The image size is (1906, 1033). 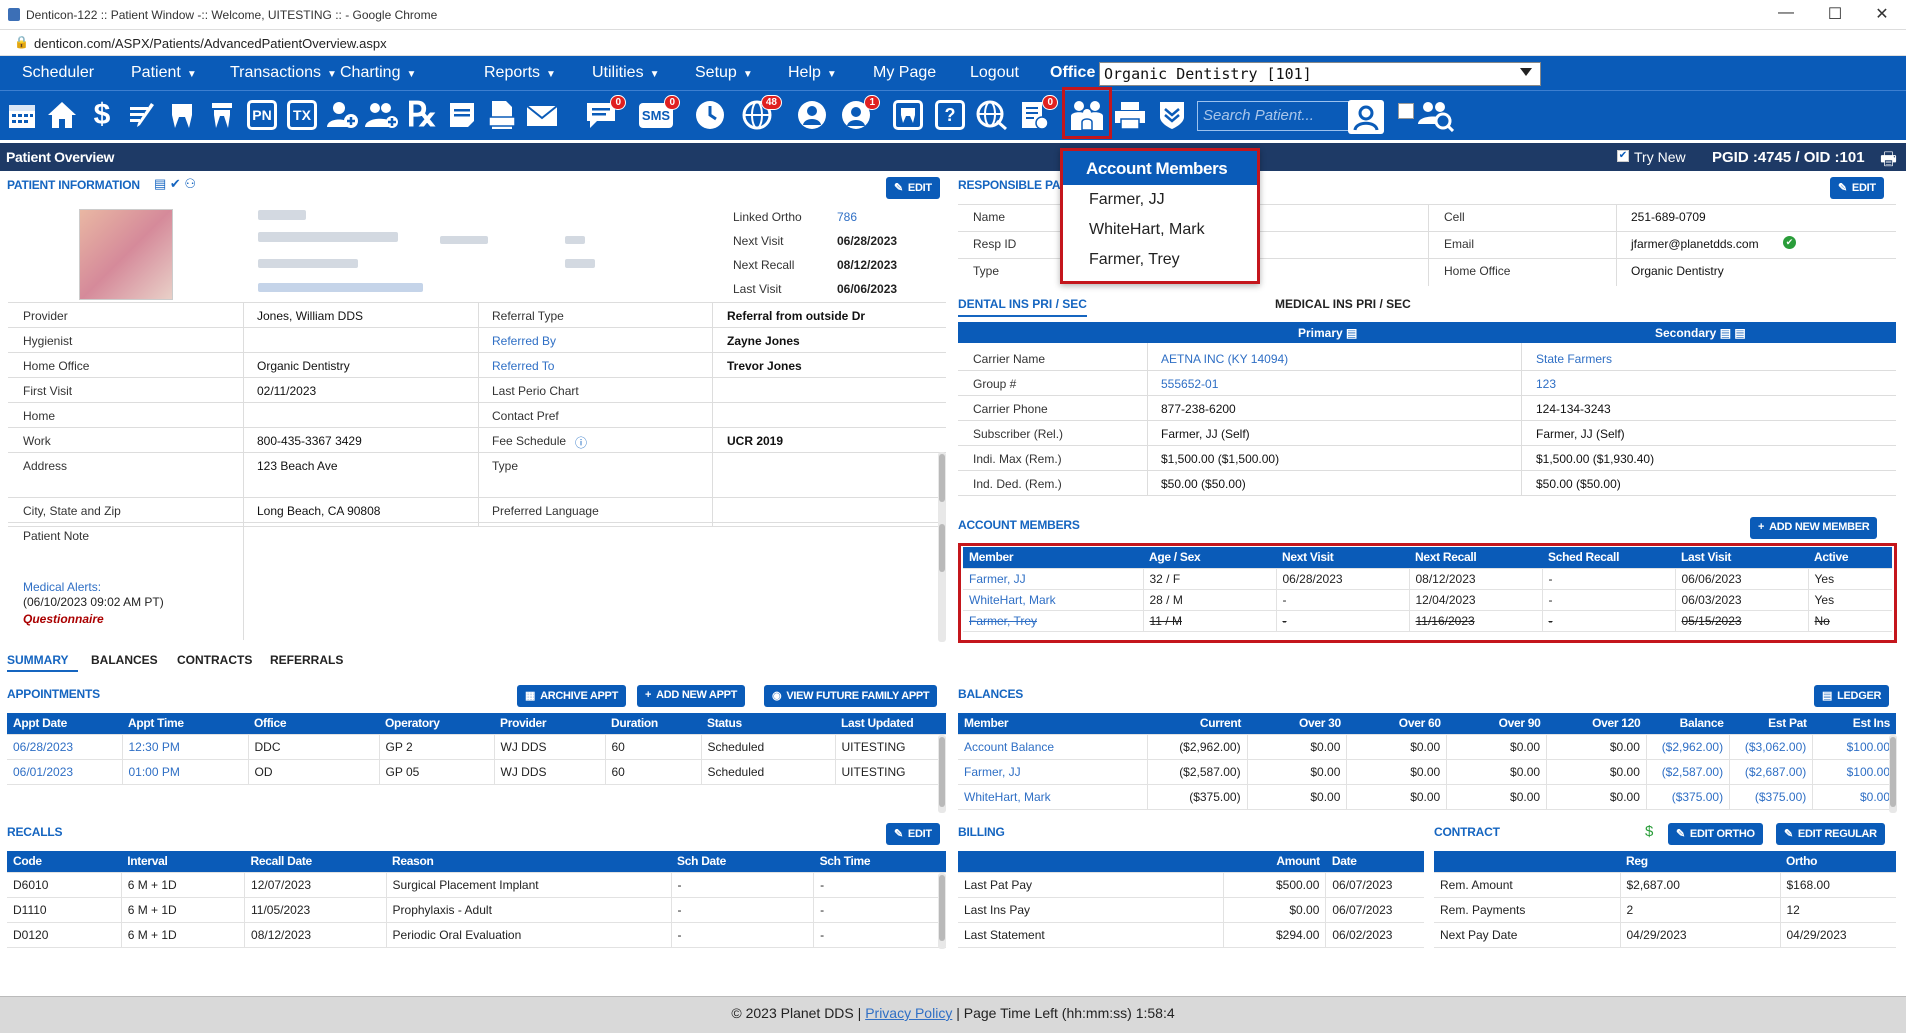 What do you see at coordinates (1297, 724) in the screenshot?
I see `balances-col-over-30: Over 30` at bounding box center [1297, 724].